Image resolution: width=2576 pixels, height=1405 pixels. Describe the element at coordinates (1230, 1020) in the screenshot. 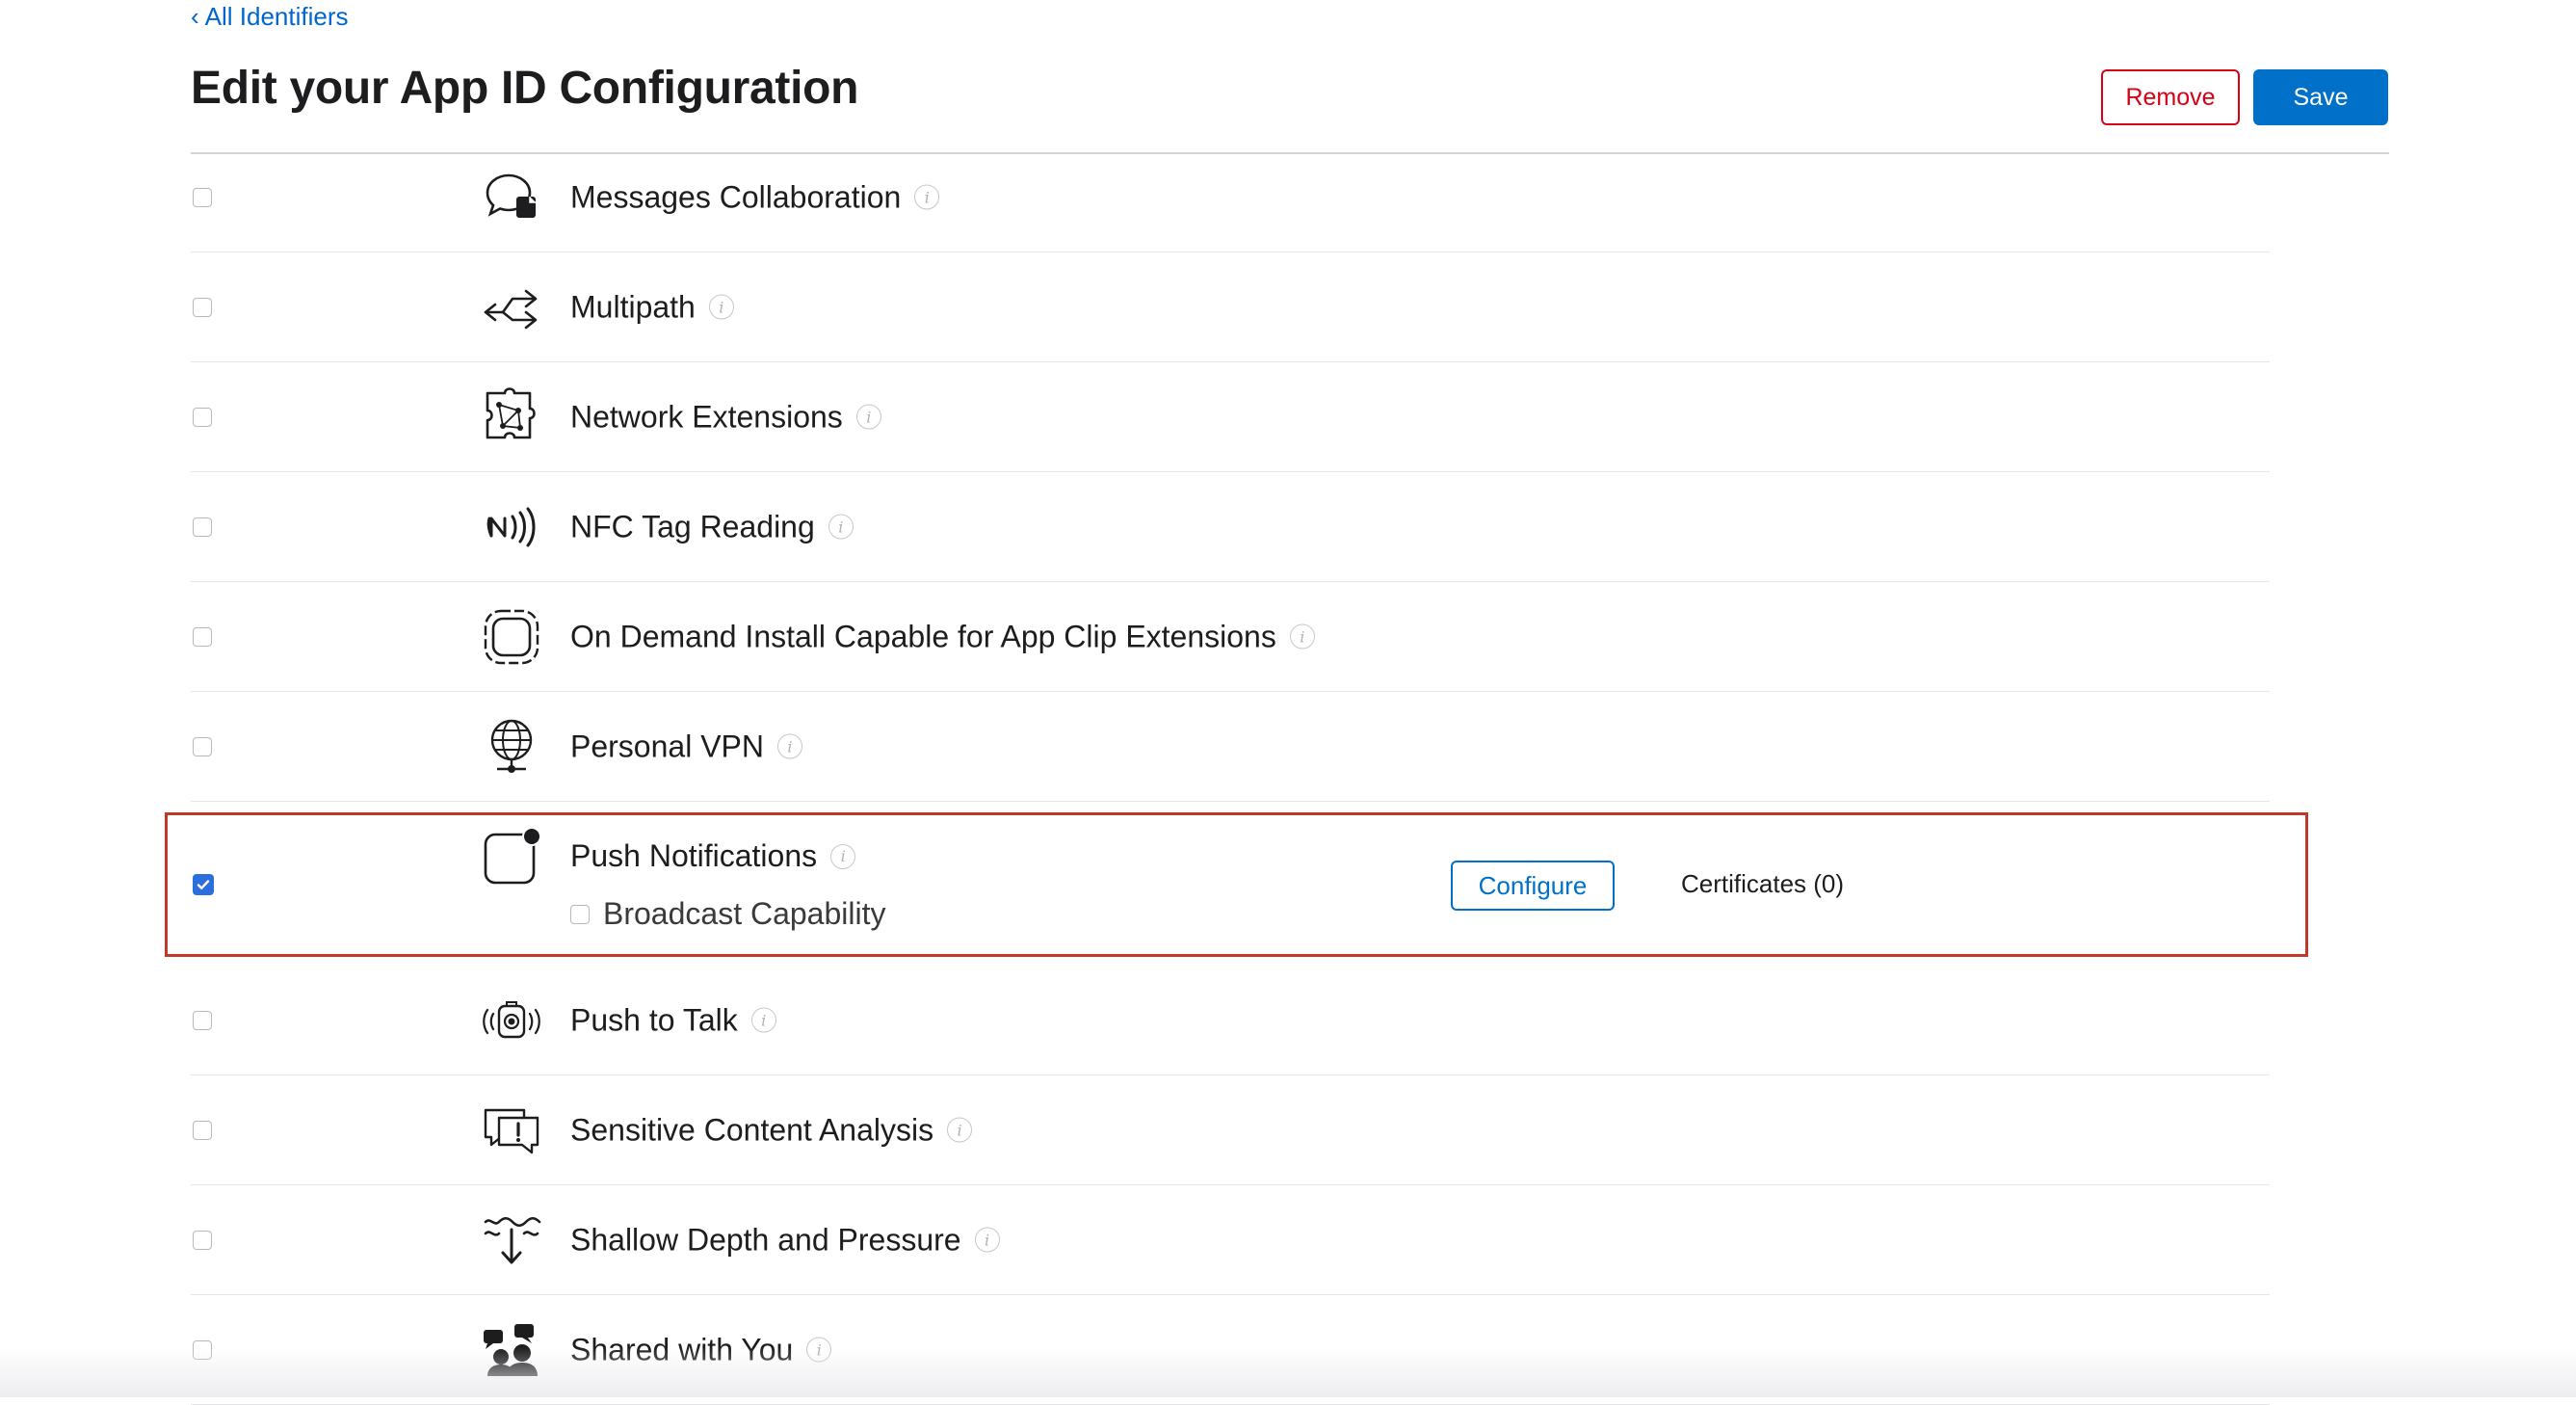

I see `capability-row-push-to-talk: Push to Talk i` at that location.